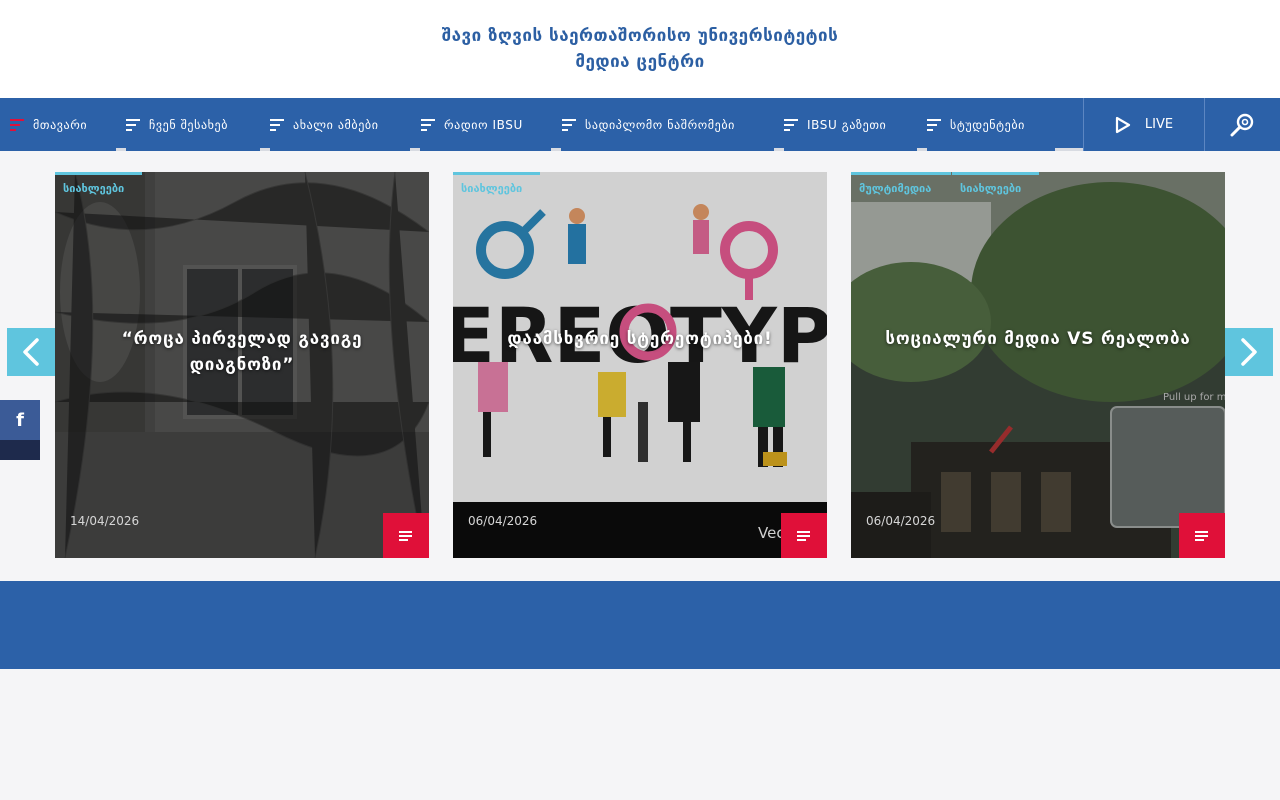  I want to click on facebook-share: f, so click(20, 430).